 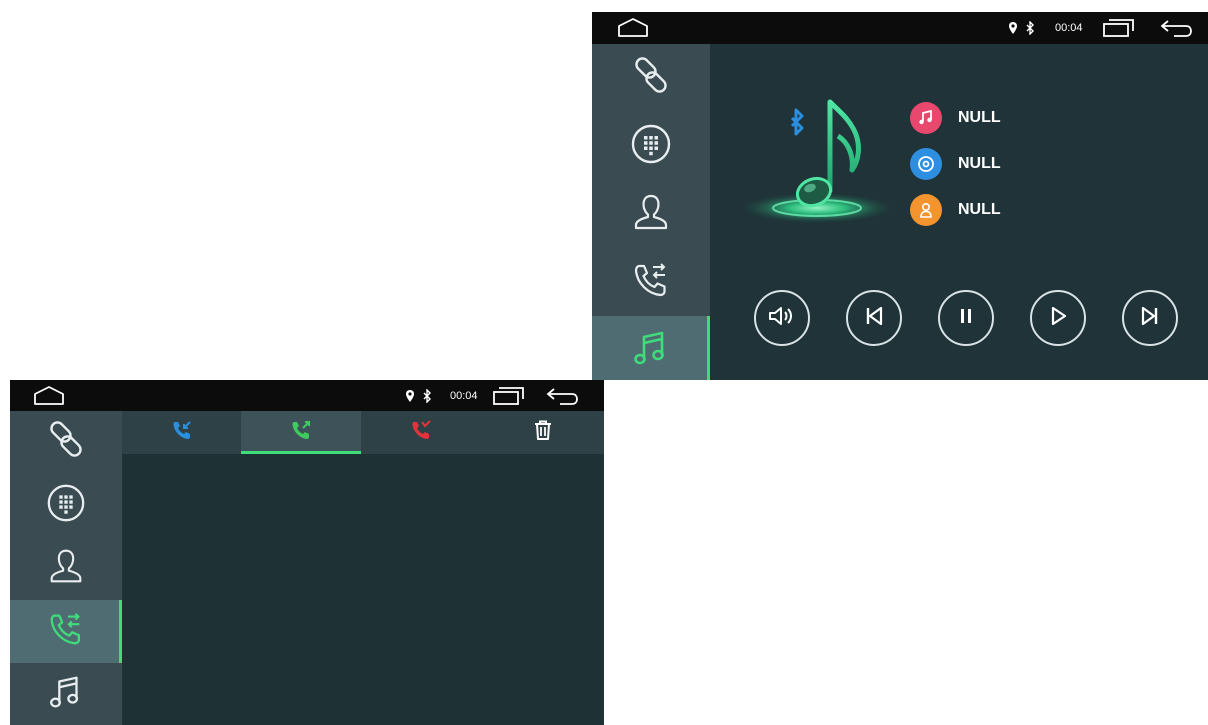 What do you see at coordinates (363, 589) in the screenshot?
I see `call-log-list` at bounding box center [363, 589].